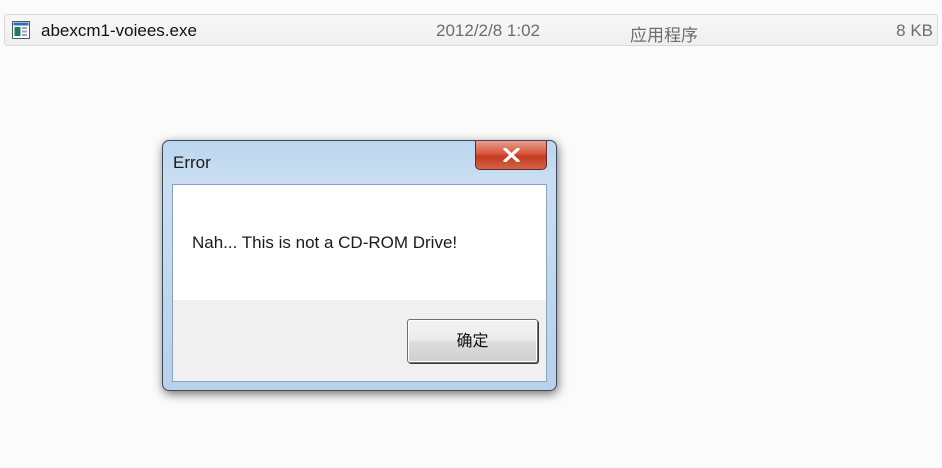 This screenshot has height=468, width=942. I want to click on close-button, so click(511, 155).